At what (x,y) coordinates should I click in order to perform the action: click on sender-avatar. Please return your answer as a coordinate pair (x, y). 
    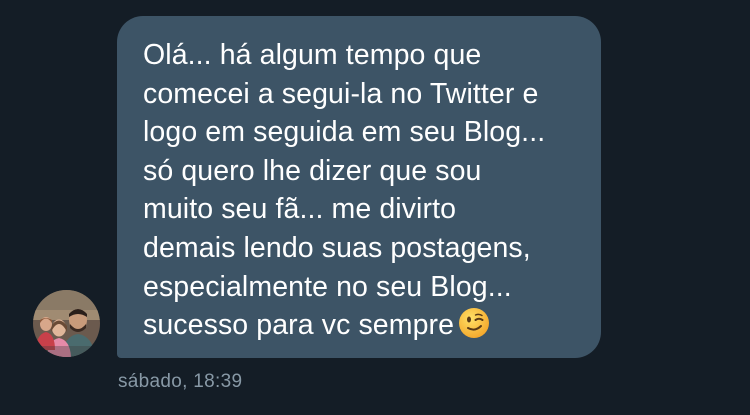
    Looking at the image, I should click on (66, 323).